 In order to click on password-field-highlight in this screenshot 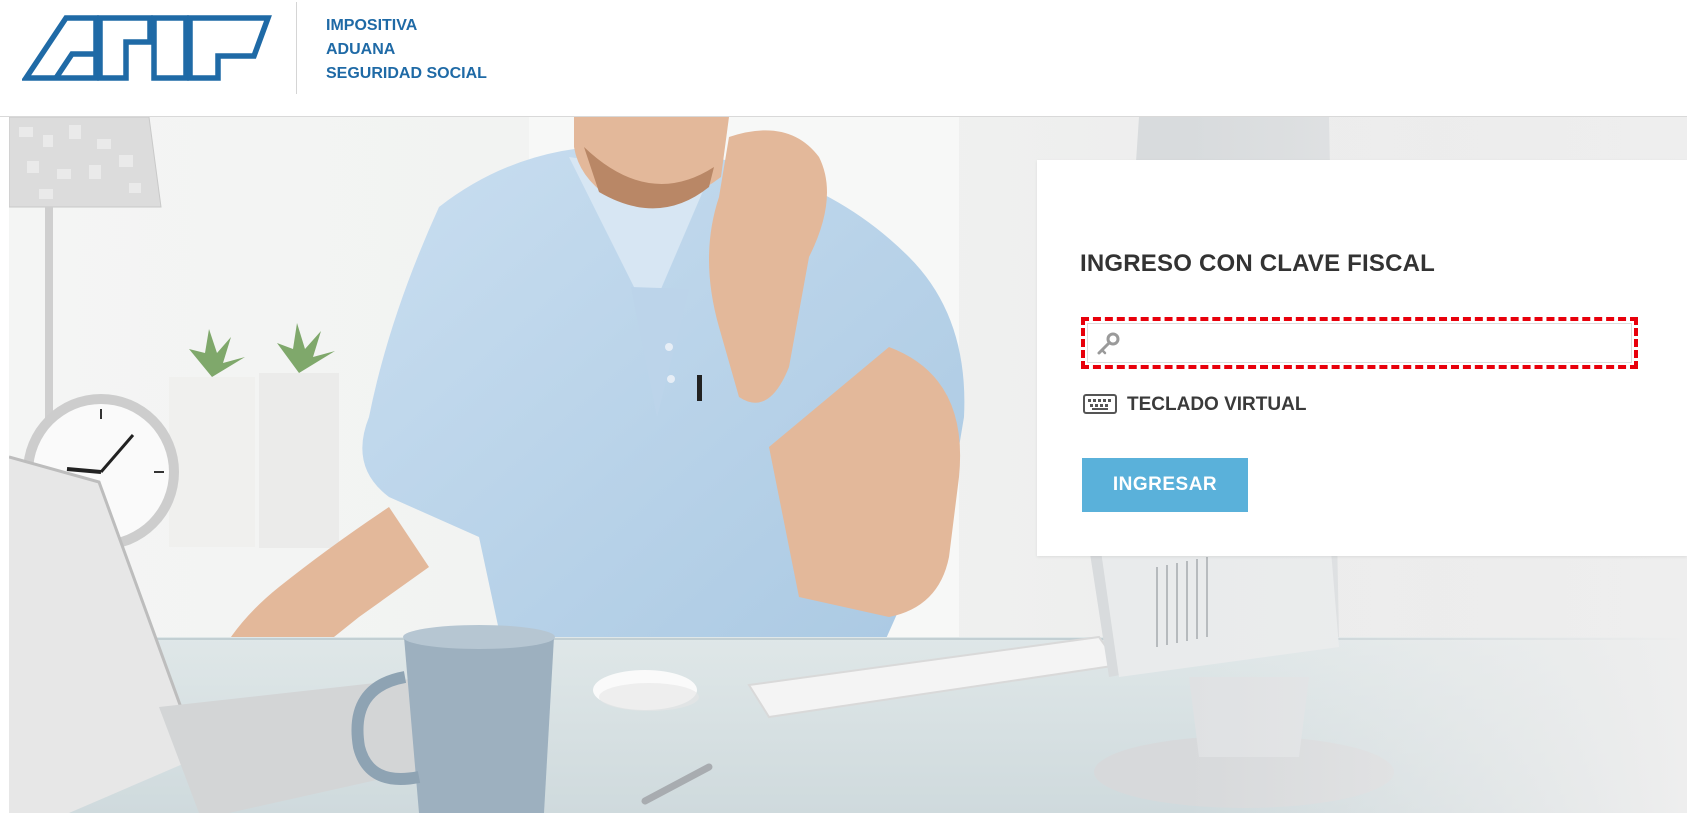, I will do `click(1359, 343)`.